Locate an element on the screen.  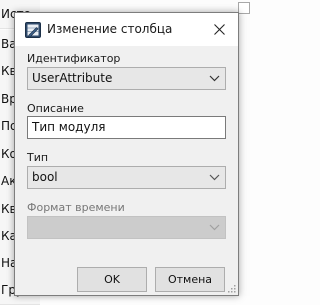
identifier-value: UserAttribute is located at coordinates (72, 78).